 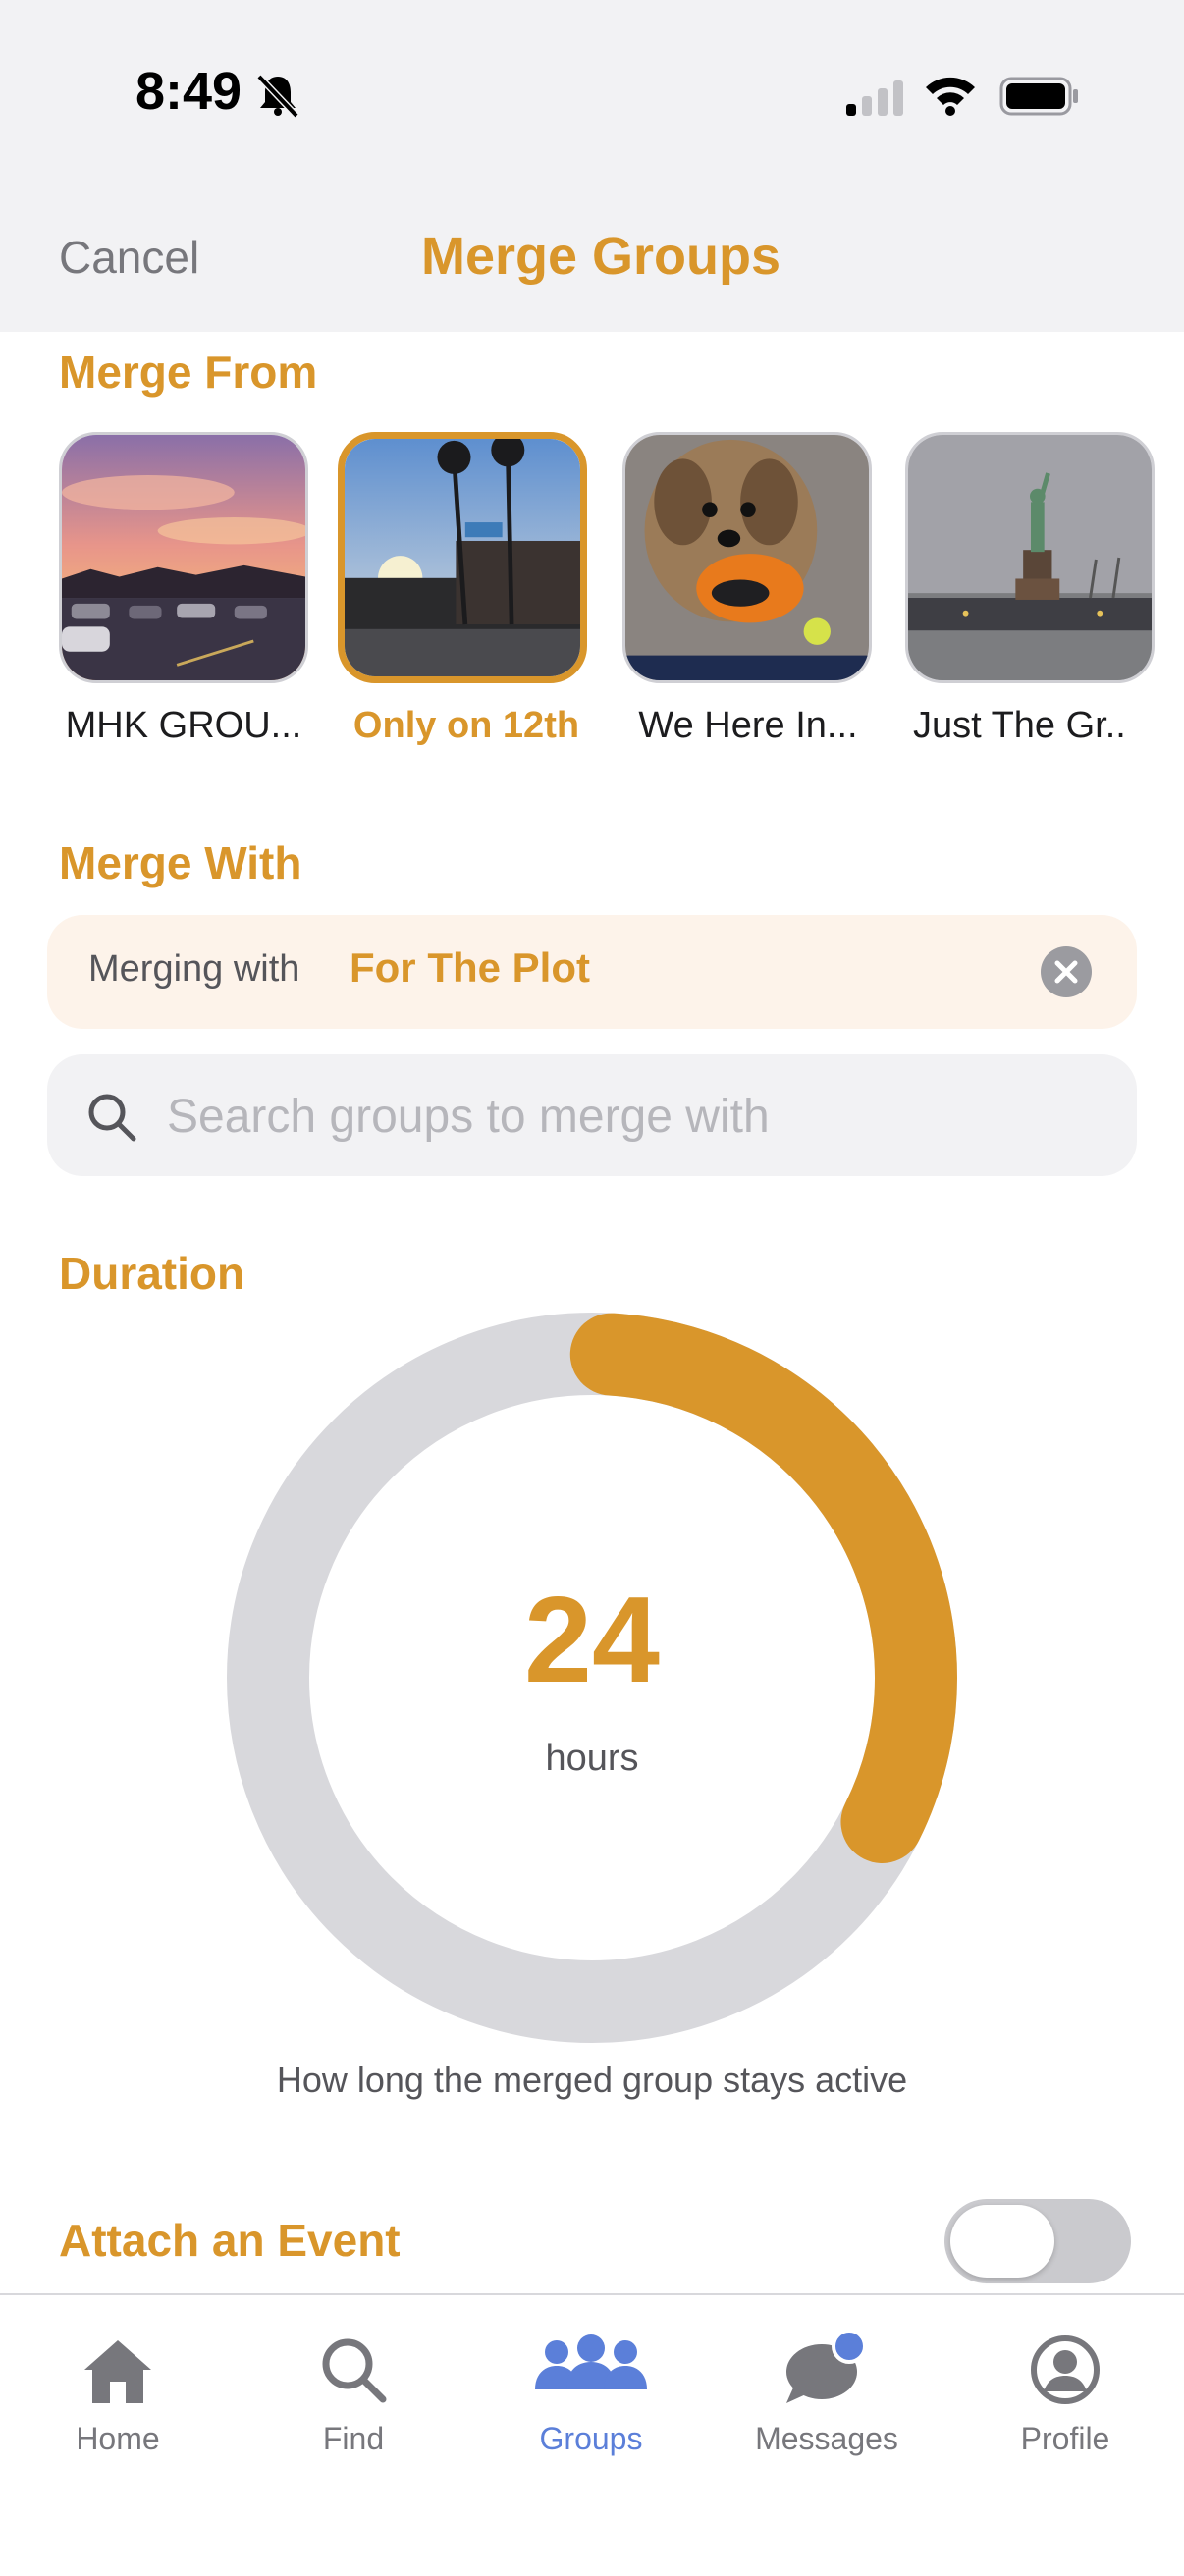 What do you see at coordinates (189, 372) in the screenshot?
I see `merge-from-heading: Merge From` at bounding box center [189, 372].